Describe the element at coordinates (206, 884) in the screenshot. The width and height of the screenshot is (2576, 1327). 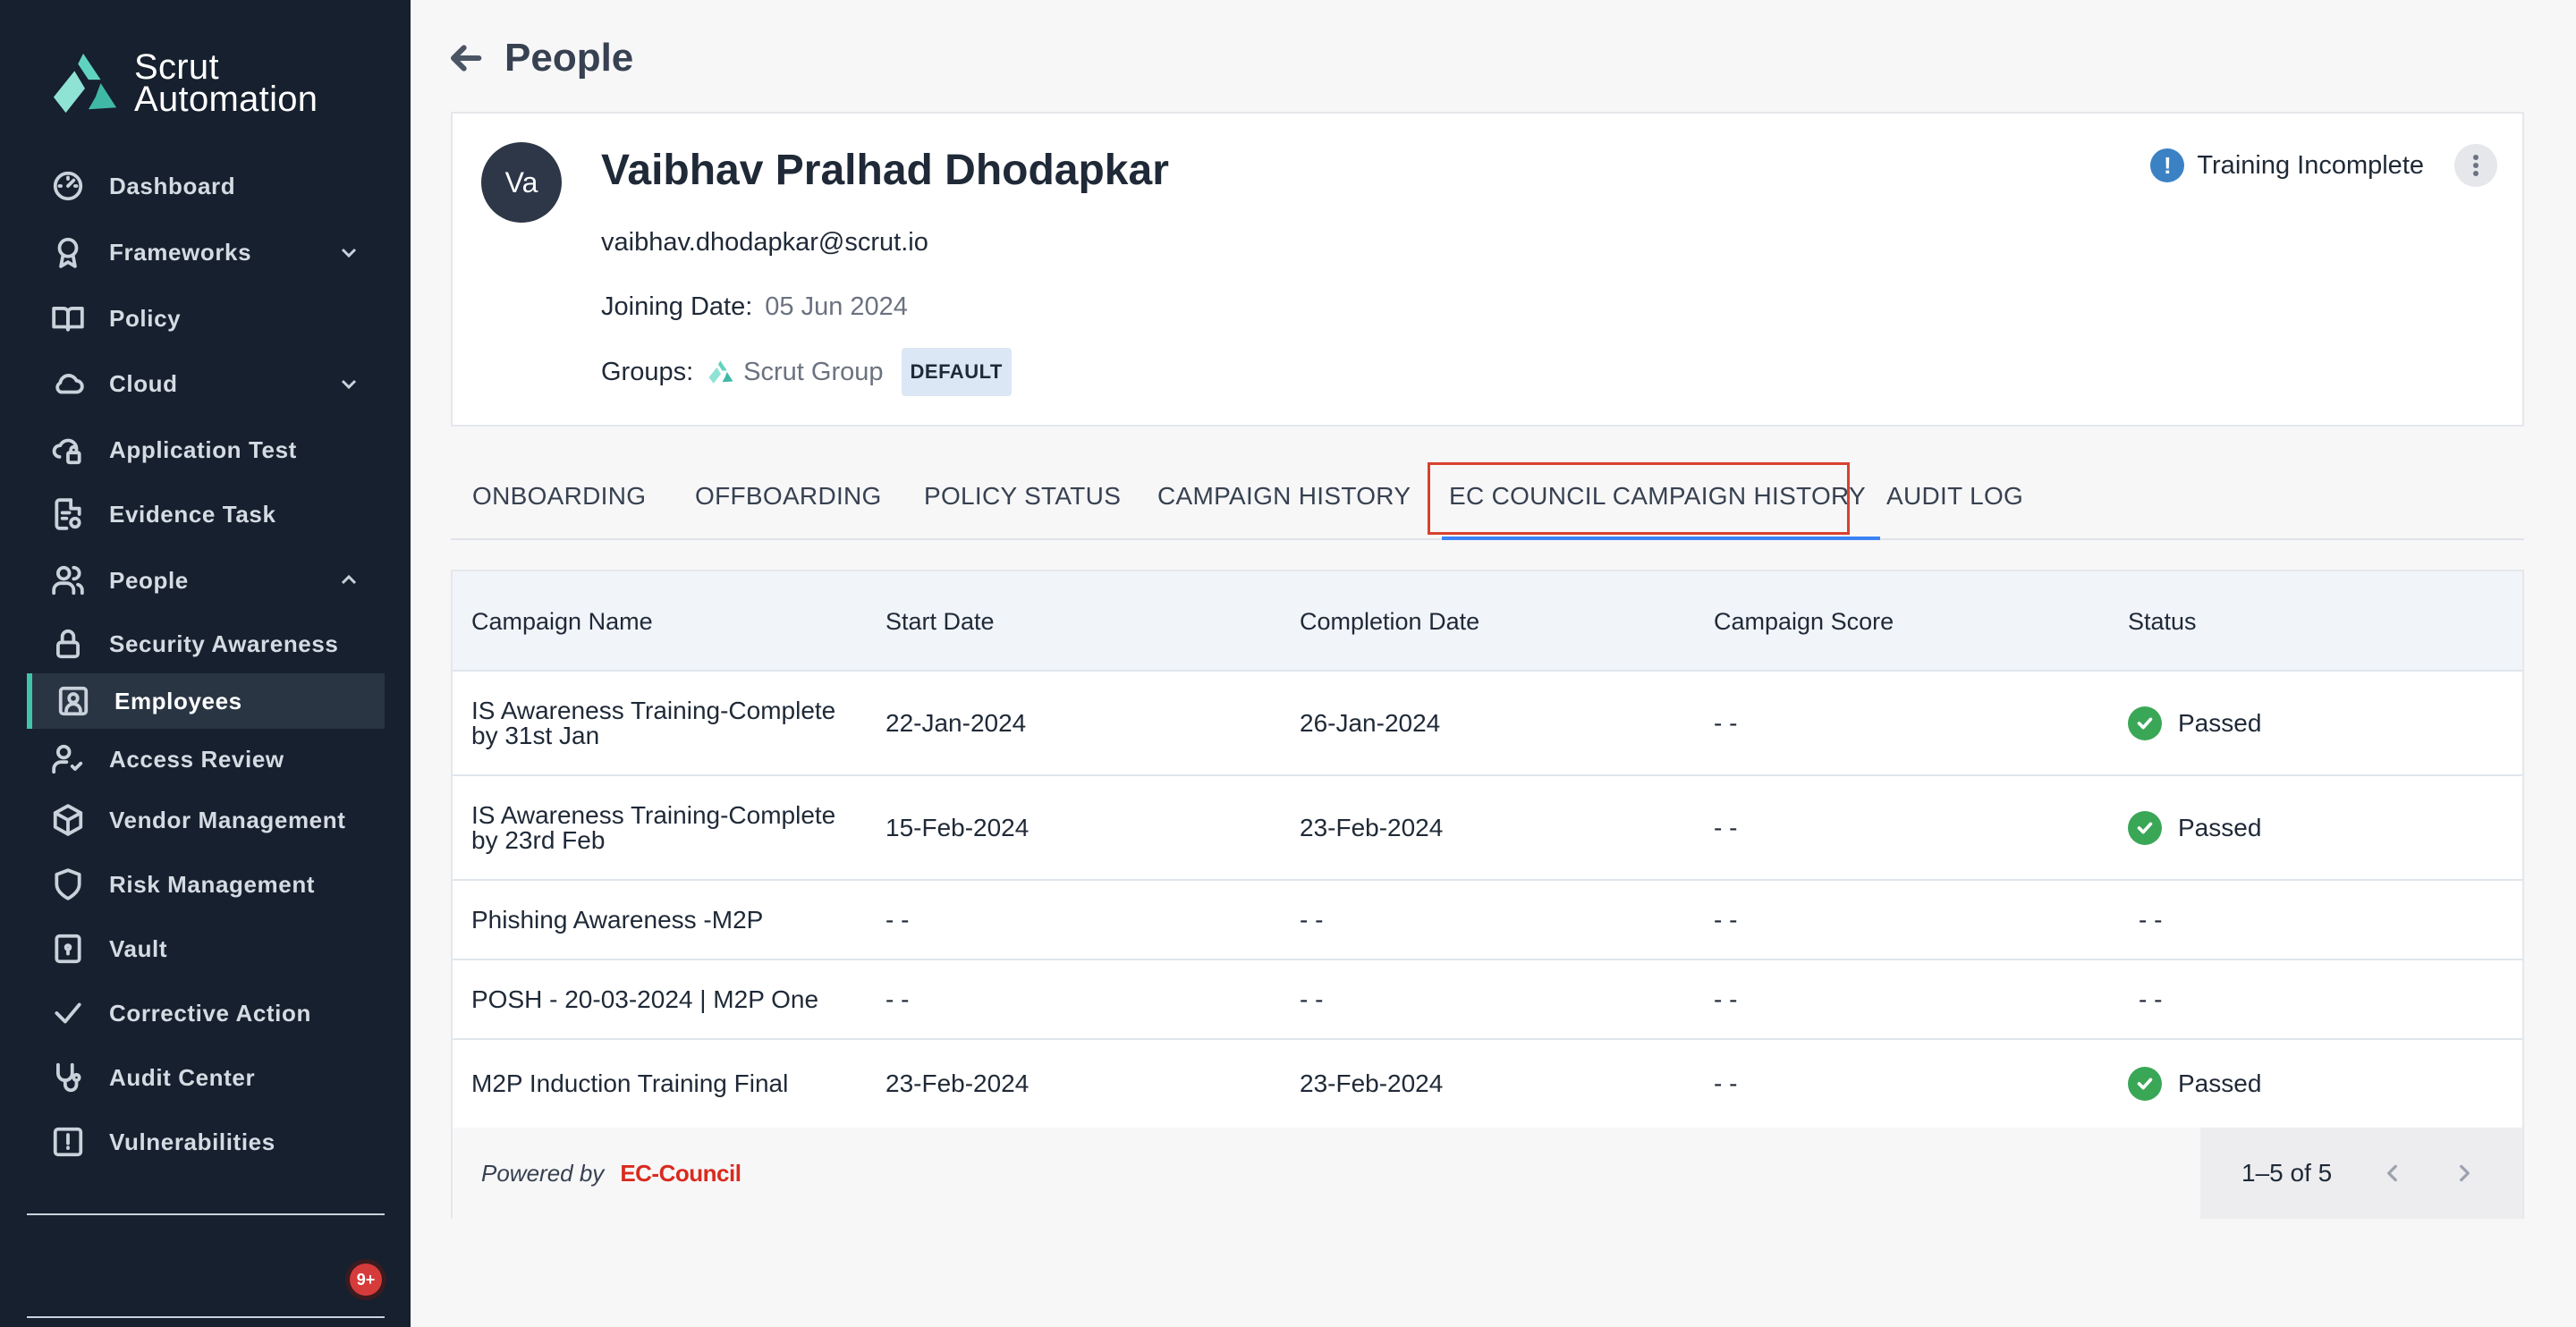
I see `sidebar-item-risk-management: Risk Management` at that location.